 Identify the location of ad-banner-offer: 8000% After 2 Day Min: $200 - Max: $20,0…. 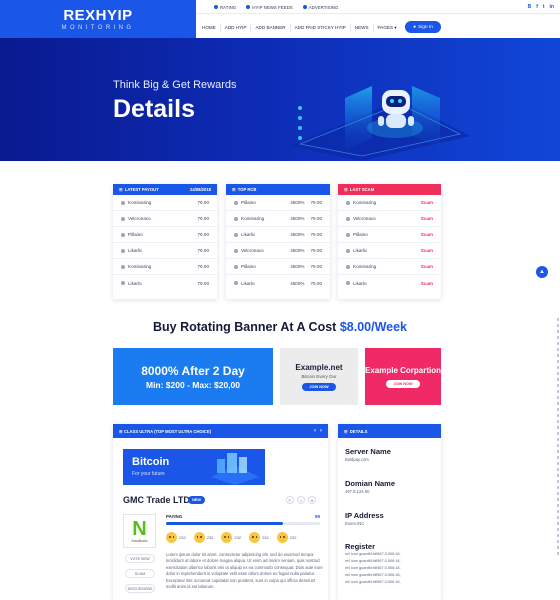
(193, 376).